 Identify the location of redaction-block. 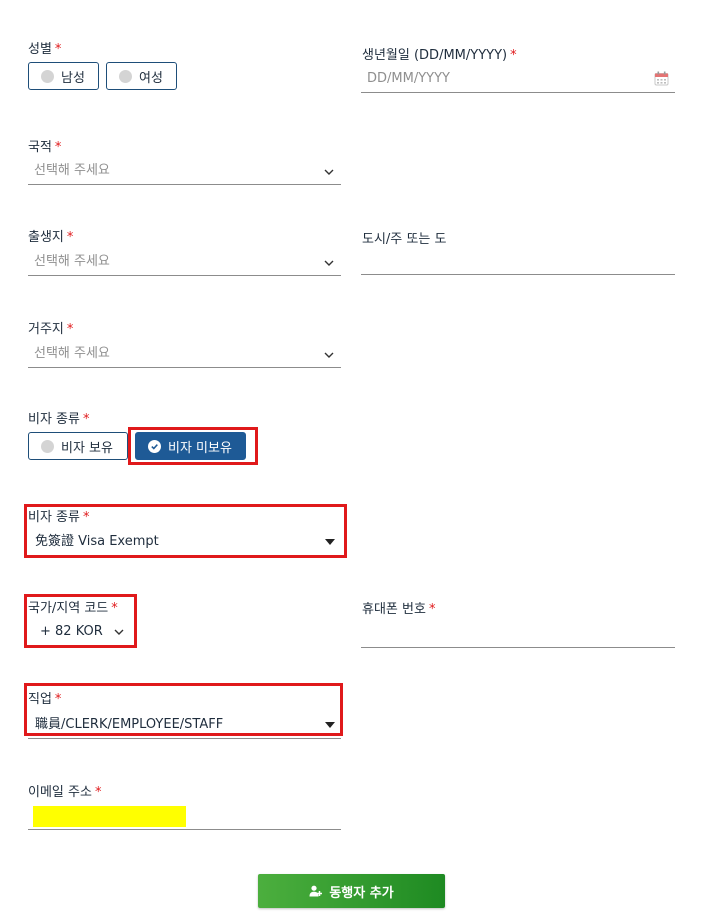
(109, 816).